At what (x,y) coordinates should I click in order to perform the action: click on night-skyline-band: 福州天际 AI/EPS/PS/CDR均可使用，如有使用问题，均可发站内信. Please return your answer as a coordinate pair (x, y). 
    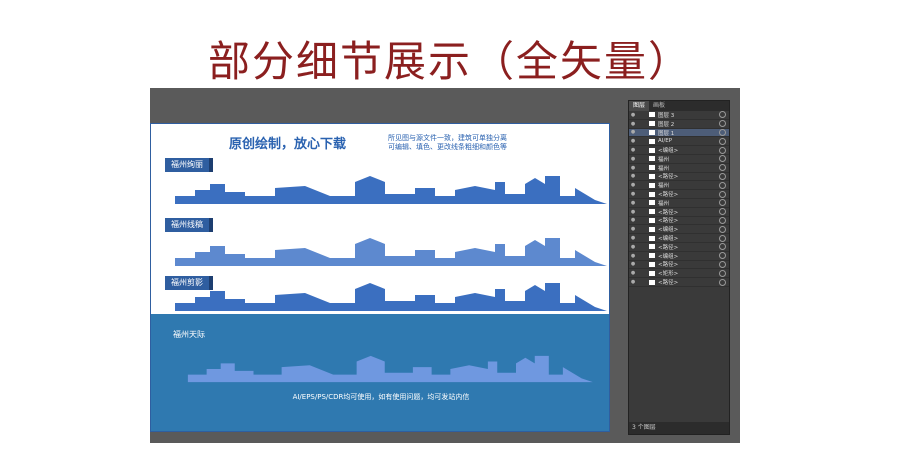
    Looking at the image, I should click on (380, 372).